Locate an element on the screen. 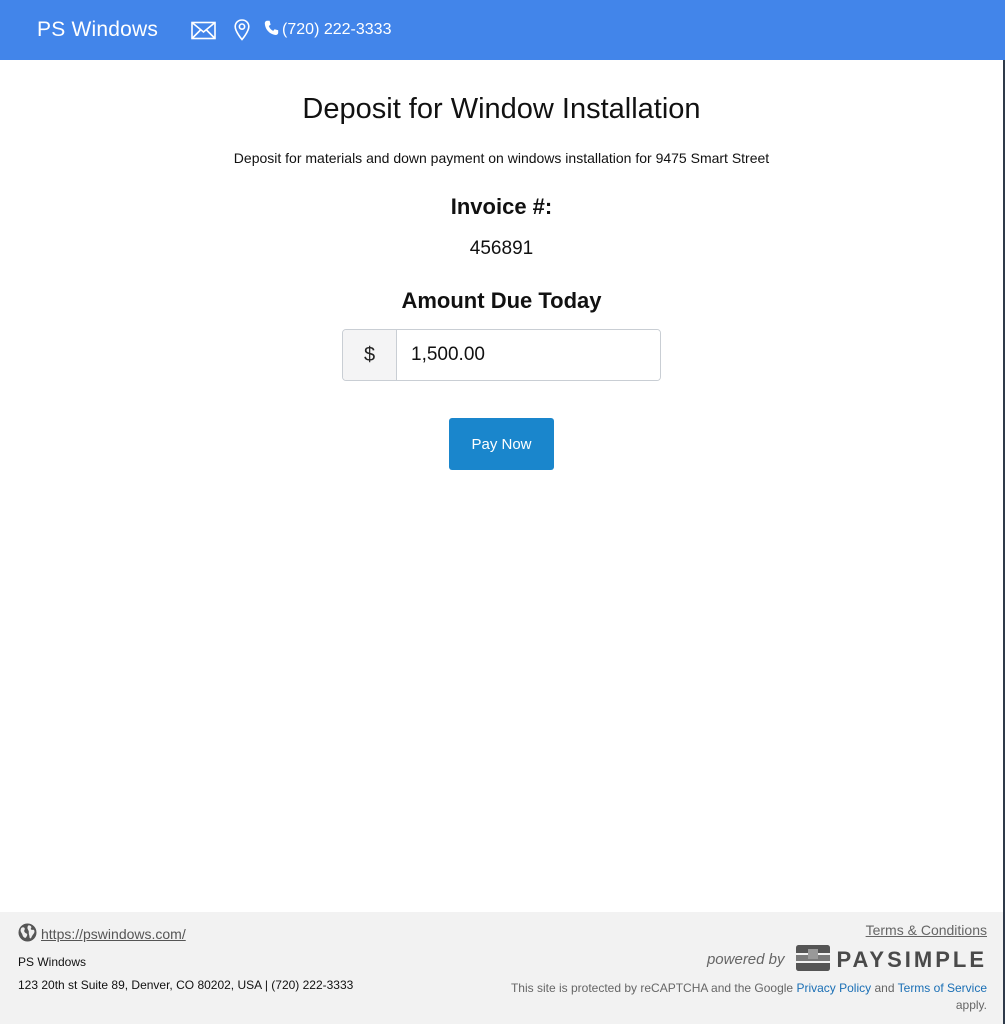 The width and height of the screenshot is (1005, 1024). top-navbar: PS Windows (720) 222-3333 is located at coordinates (502, 30).